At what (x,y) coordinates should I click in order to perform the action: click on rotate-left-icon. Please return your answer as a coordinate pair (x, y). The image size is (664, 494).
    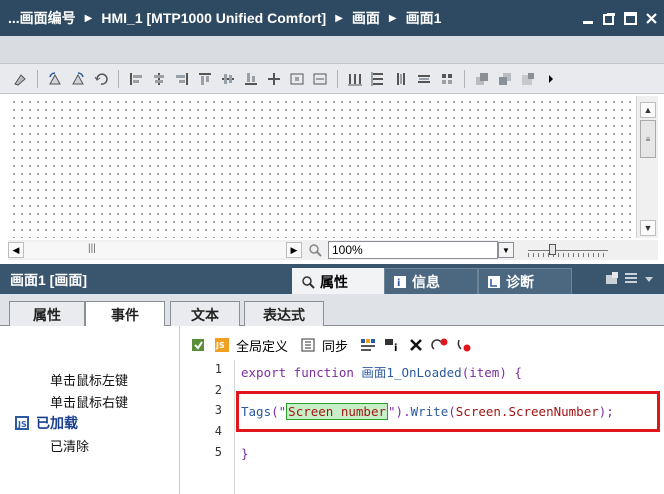
    Looking at the image, I should click on (55, 79).